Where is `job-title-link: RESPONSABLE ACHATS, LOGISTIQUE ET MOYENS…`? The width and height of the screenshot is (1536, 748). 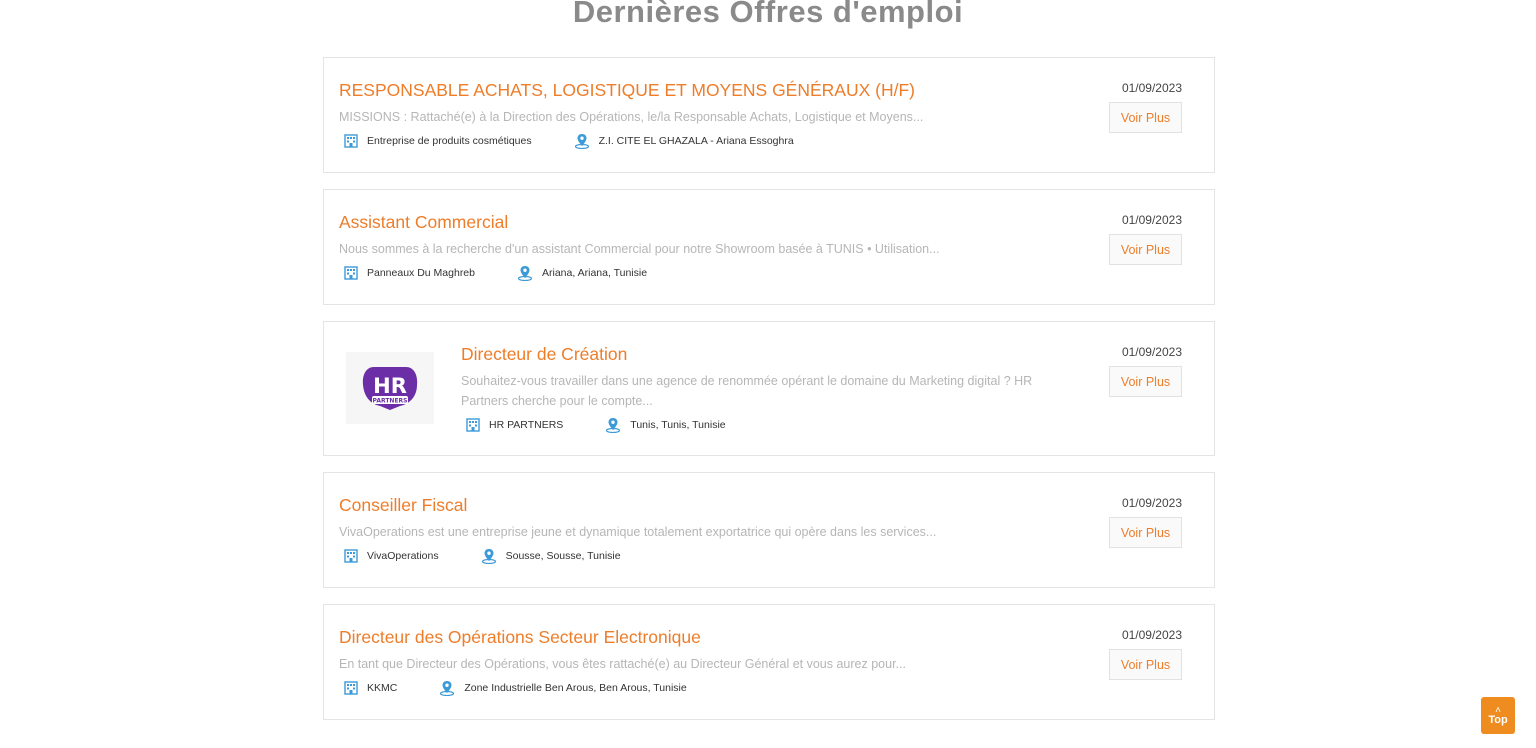 job-title-link: RESPONSABLE ACHATS, LOGISTIQUE ET MOYENS… is located at coordinates (701, 90).